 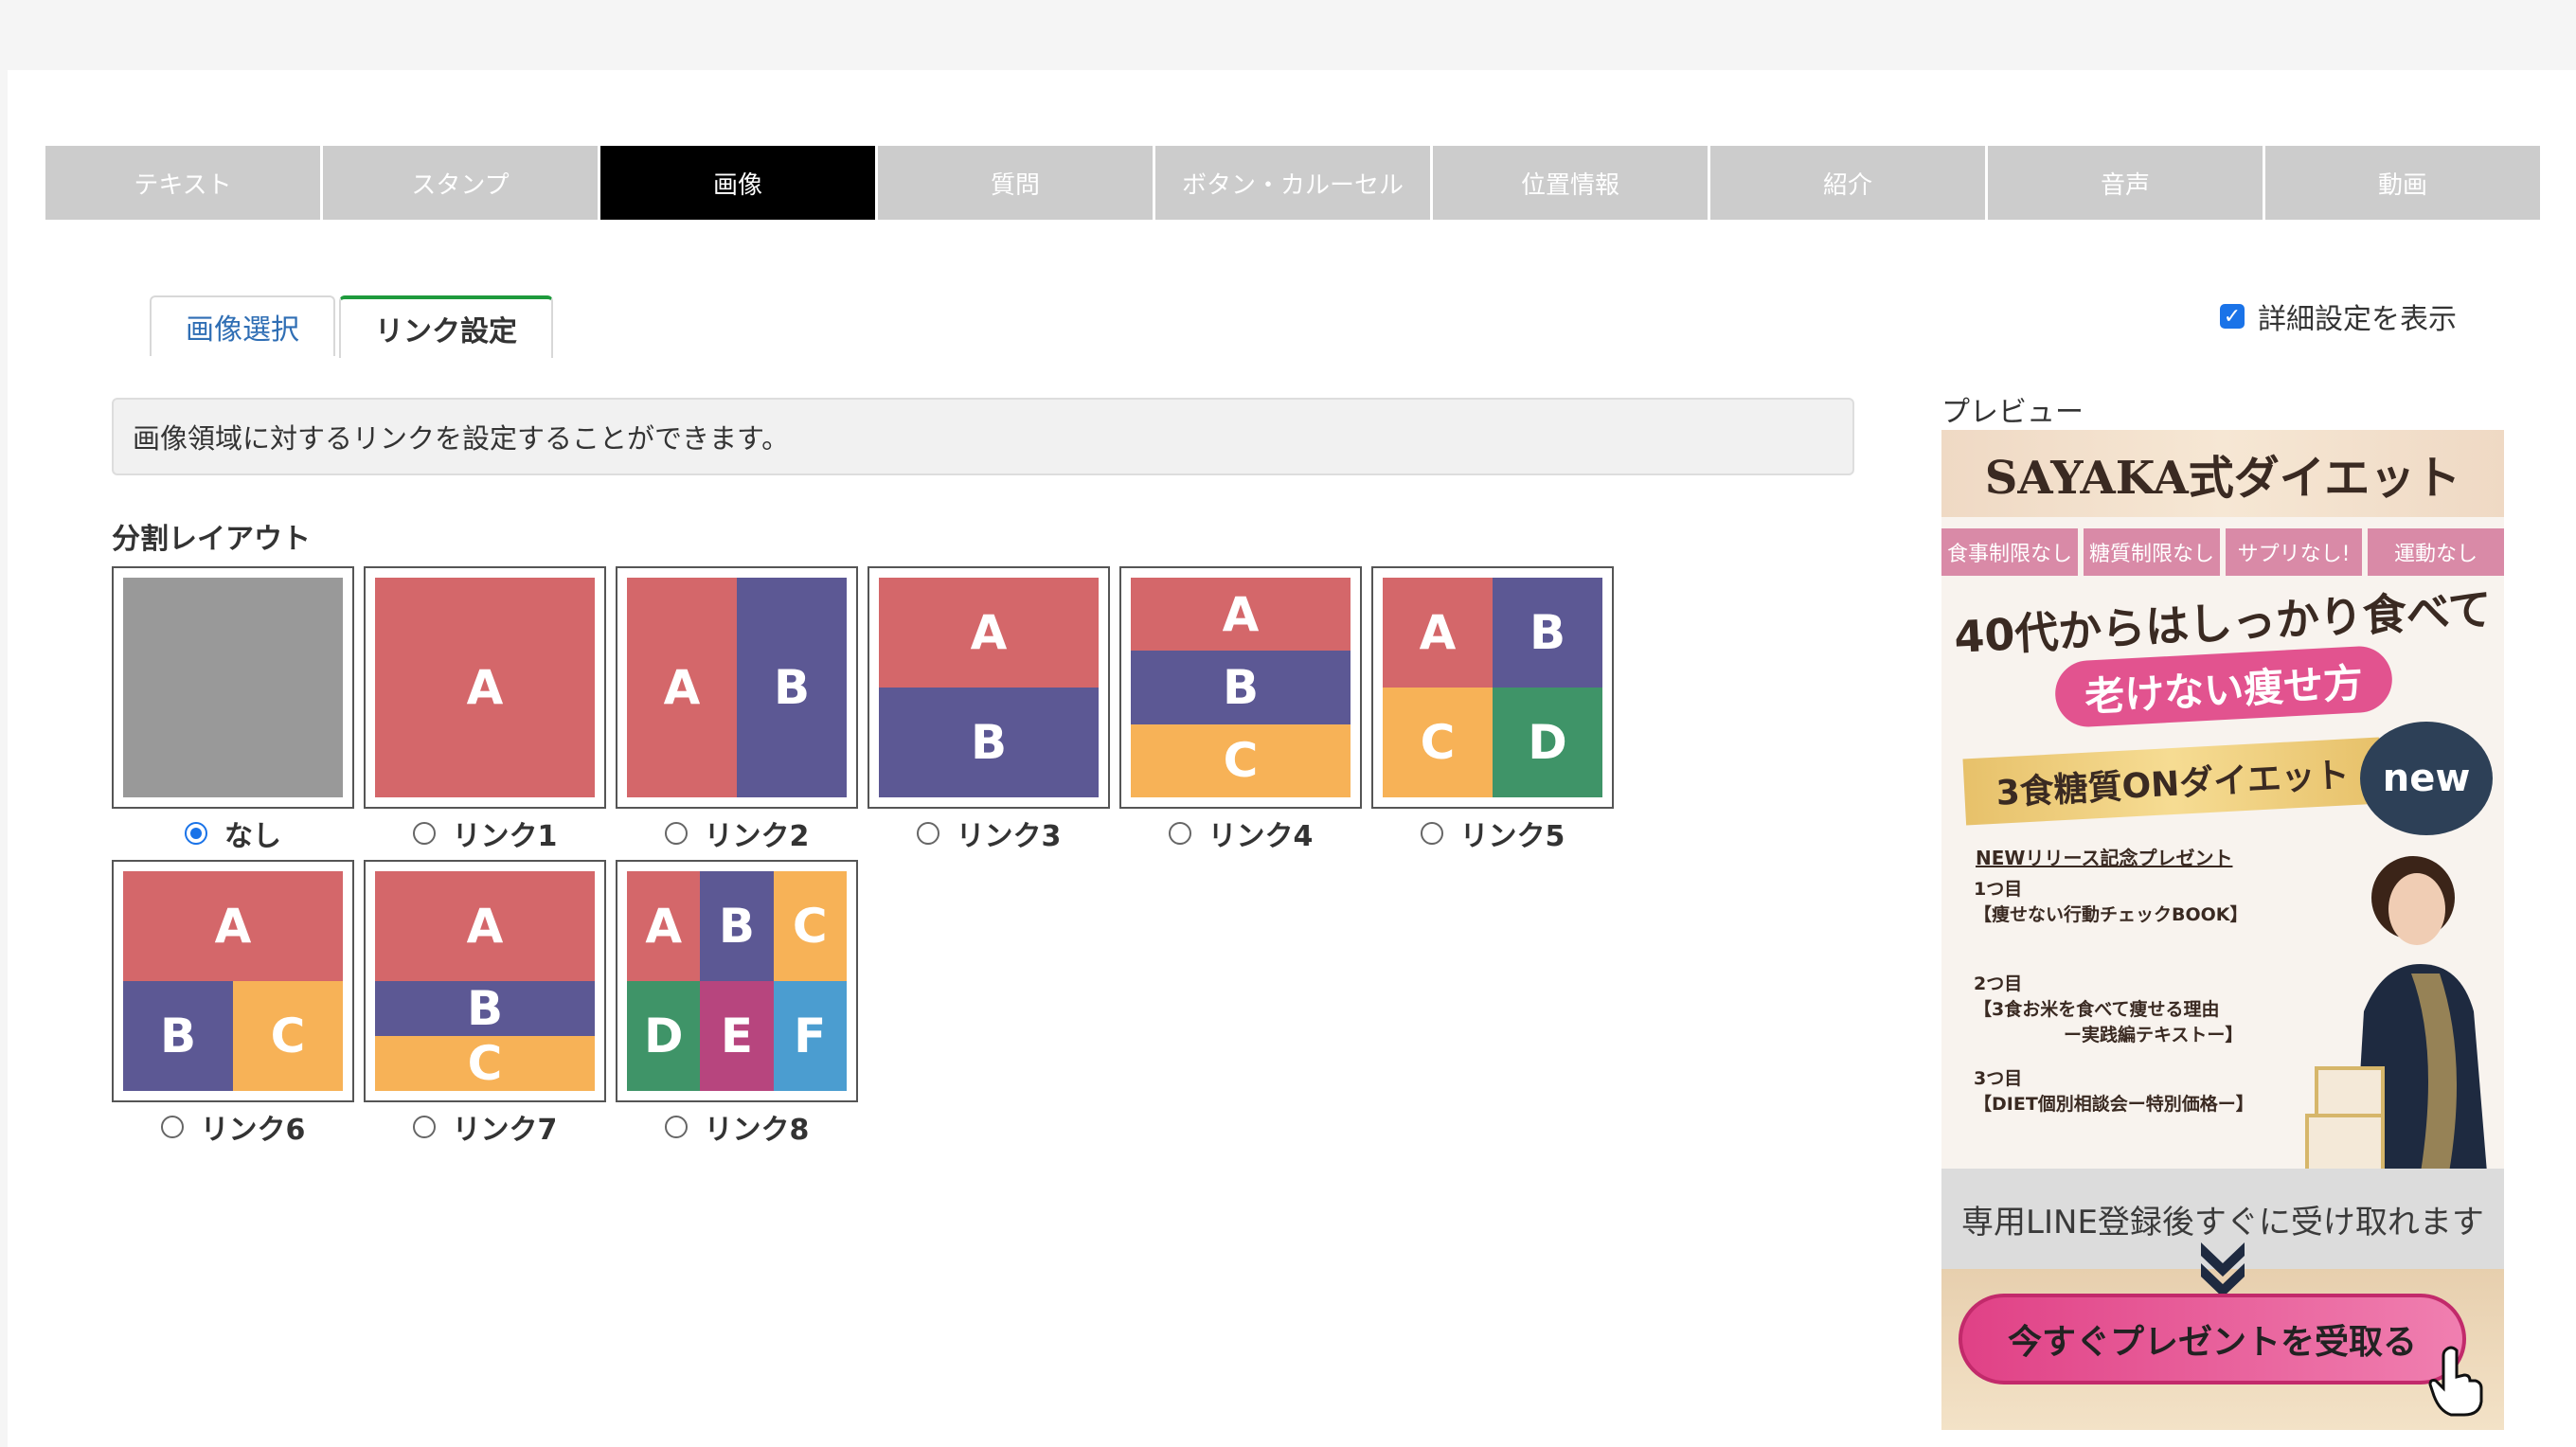 I want to click on tab-text: テキスト, so click(x=182, y=183).